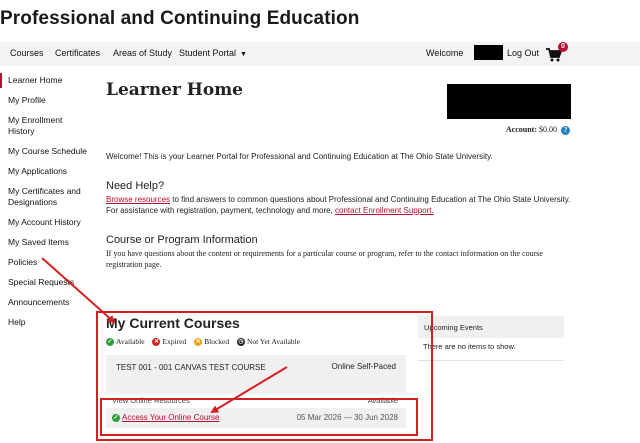 The image size is (640, 443). Describe the element at coordinates (164, 335) in the screenshot. I see `annotation-arrows` at that location.